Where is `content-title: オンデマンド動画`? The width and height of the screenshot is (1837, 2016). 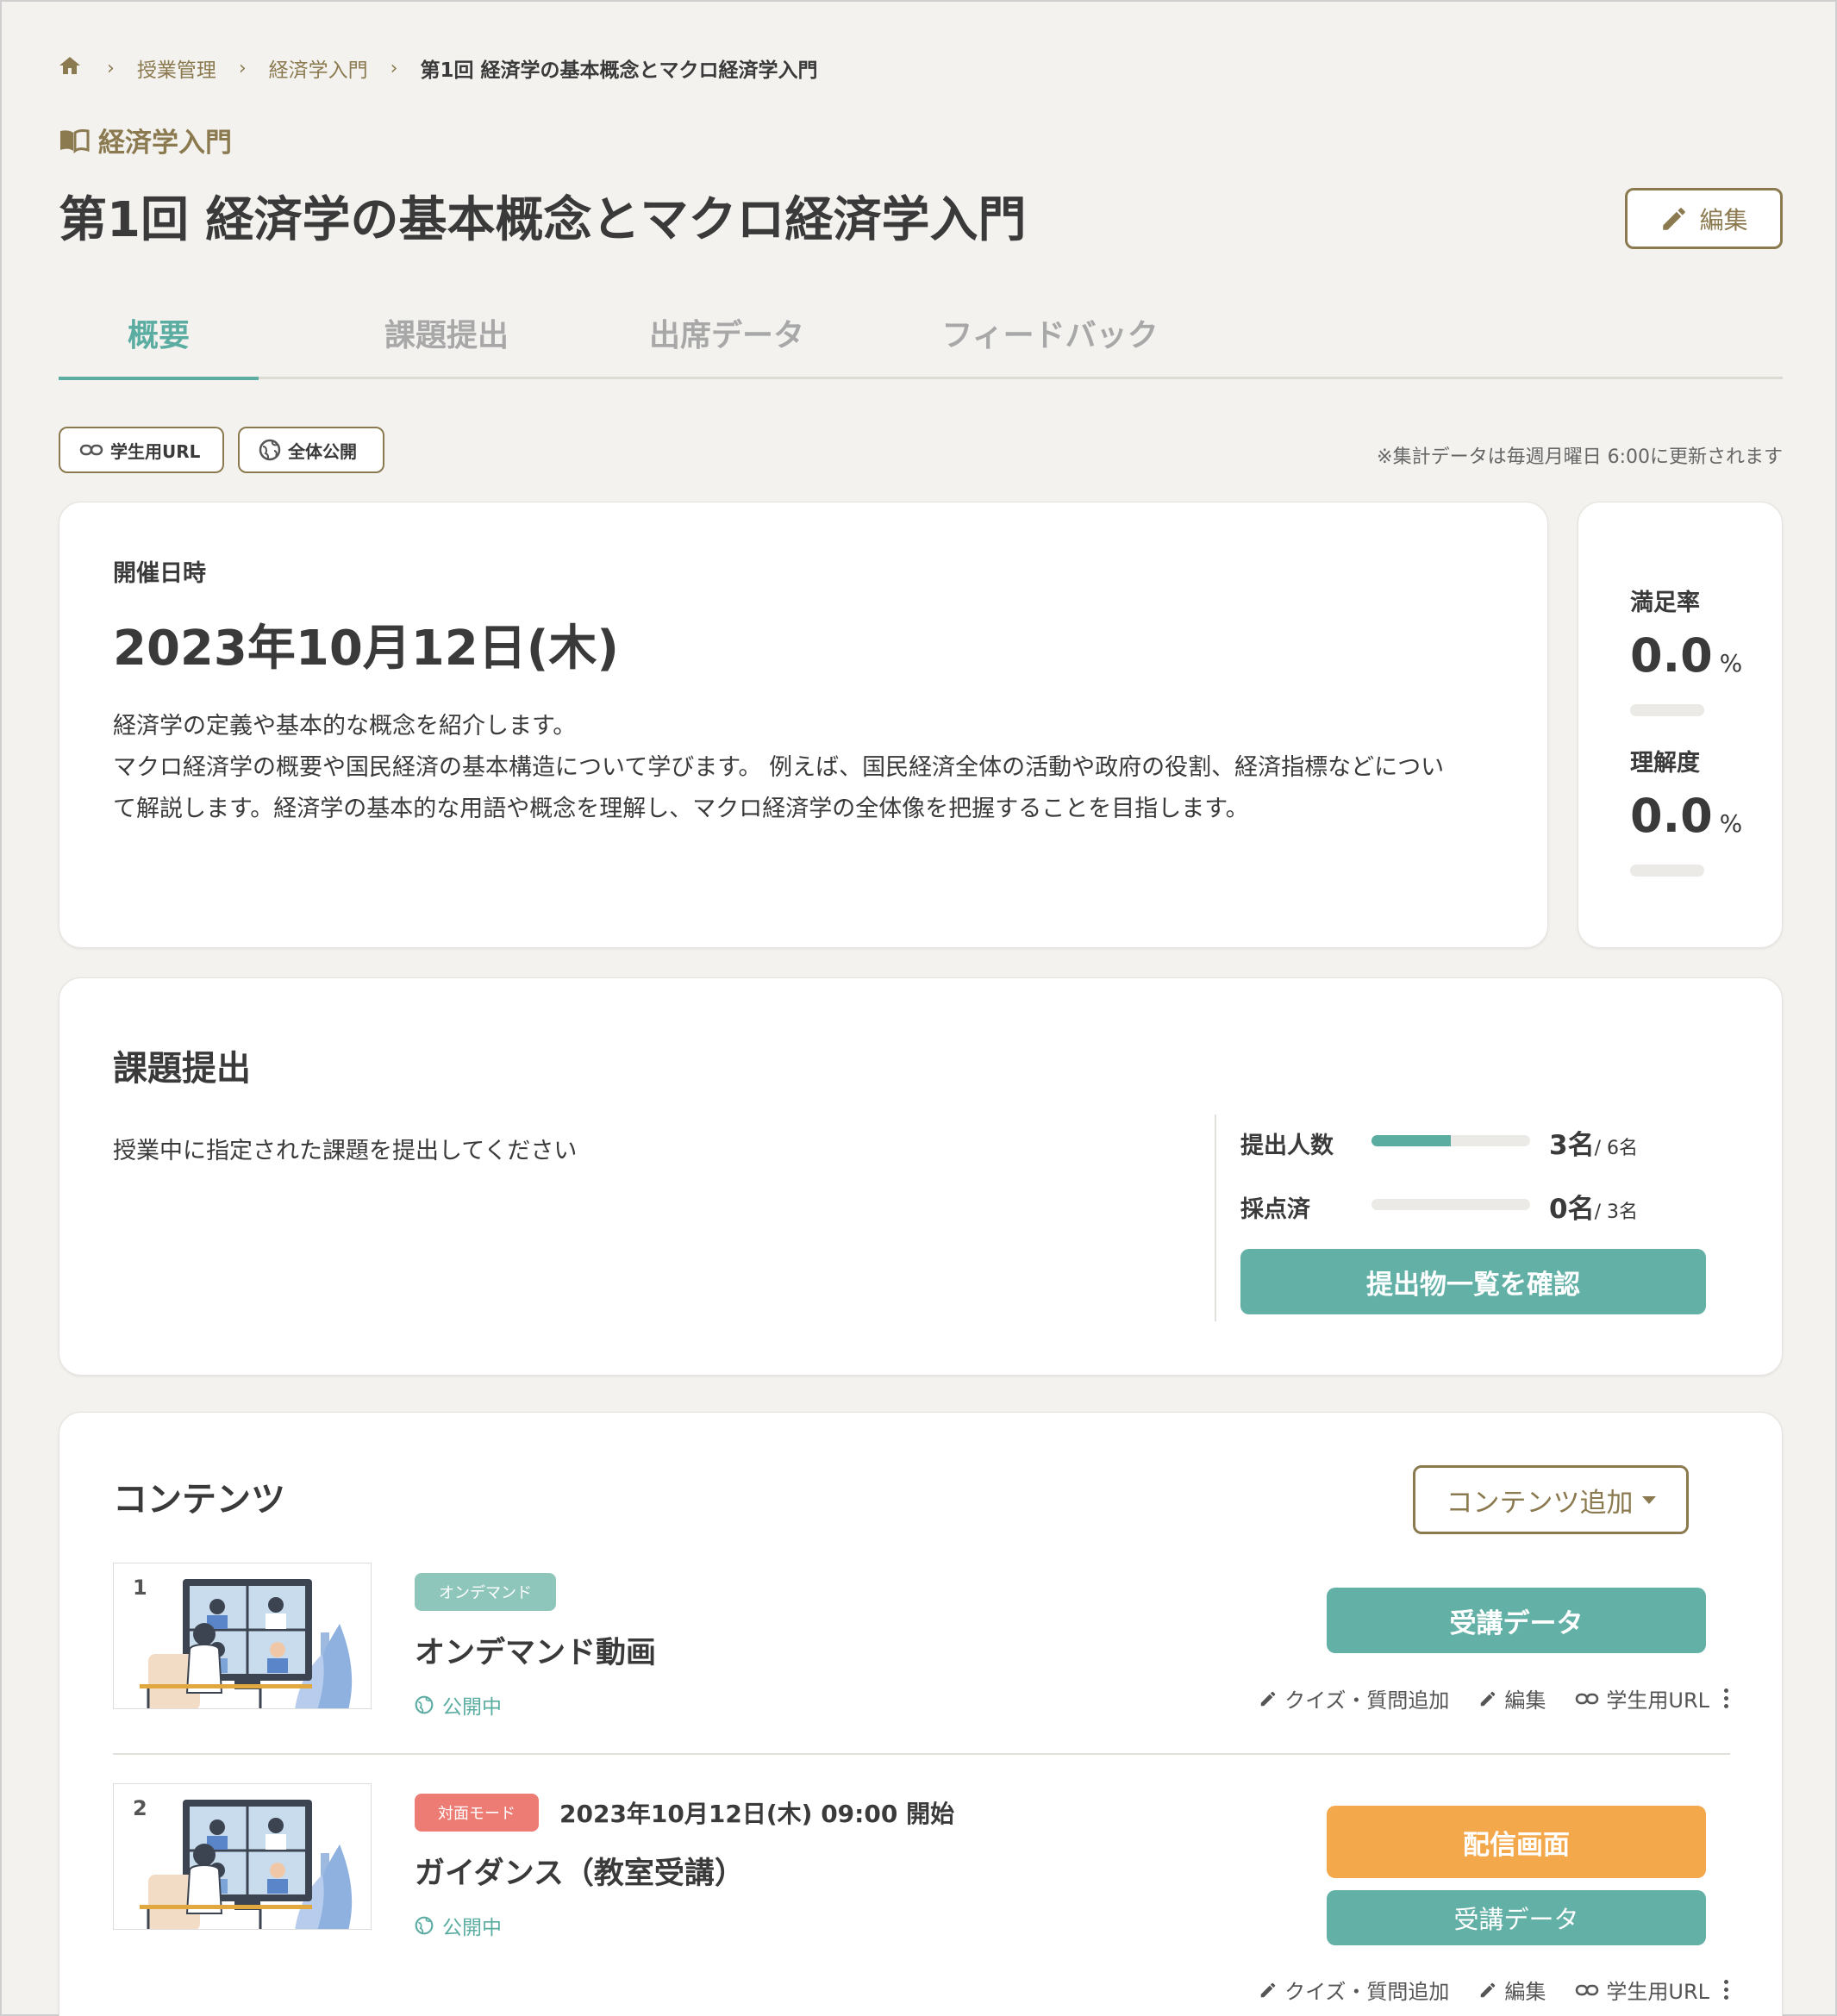
content-title: オンデマンド動画 is located at coordinates (536, 1650).